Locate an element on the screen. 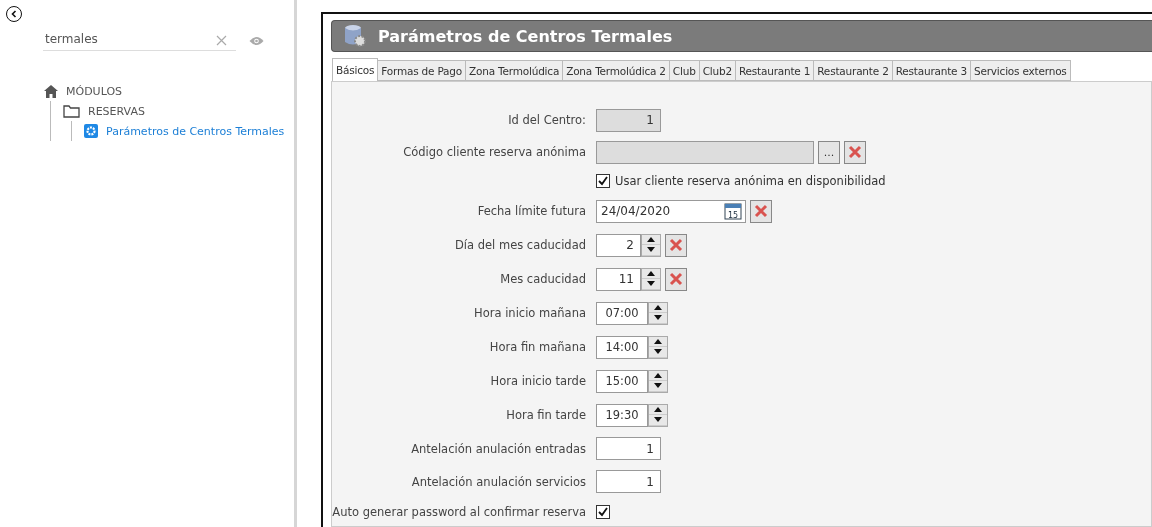  input-field: 2 is located at coordinates (618, 245).